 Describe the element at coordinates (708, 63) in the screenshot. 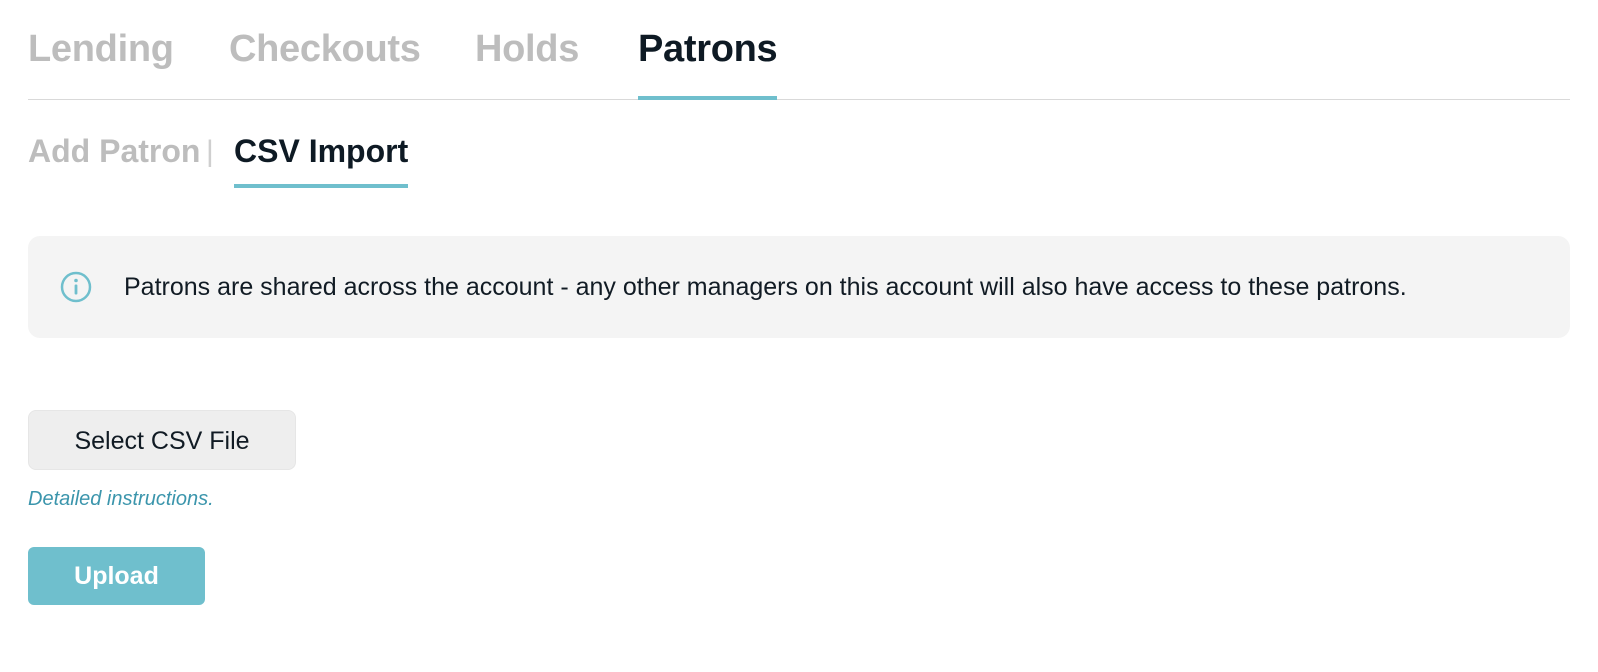

I see `tab-patrons: Patrons` at that location.